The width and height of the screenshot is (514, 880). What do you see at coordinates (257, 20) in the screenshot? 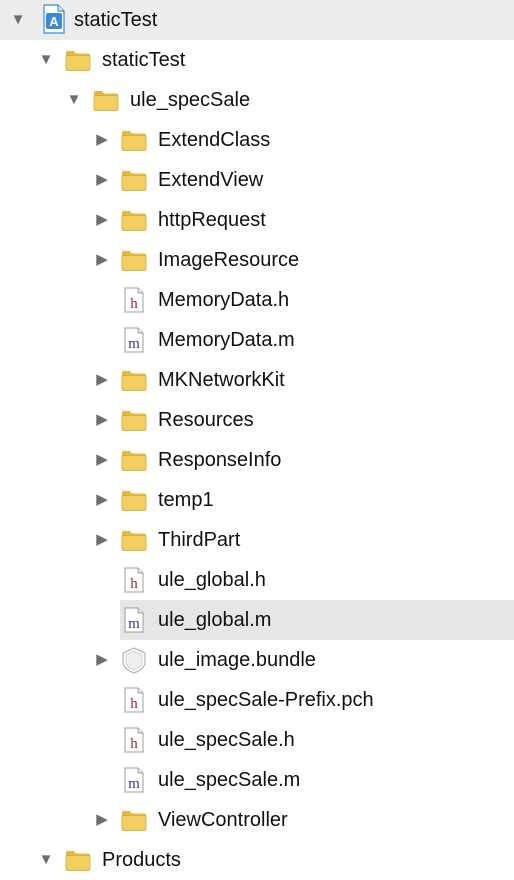
I see `tree-row-statictest: ▼ AstaticTest` at bounding box center [257, 20].